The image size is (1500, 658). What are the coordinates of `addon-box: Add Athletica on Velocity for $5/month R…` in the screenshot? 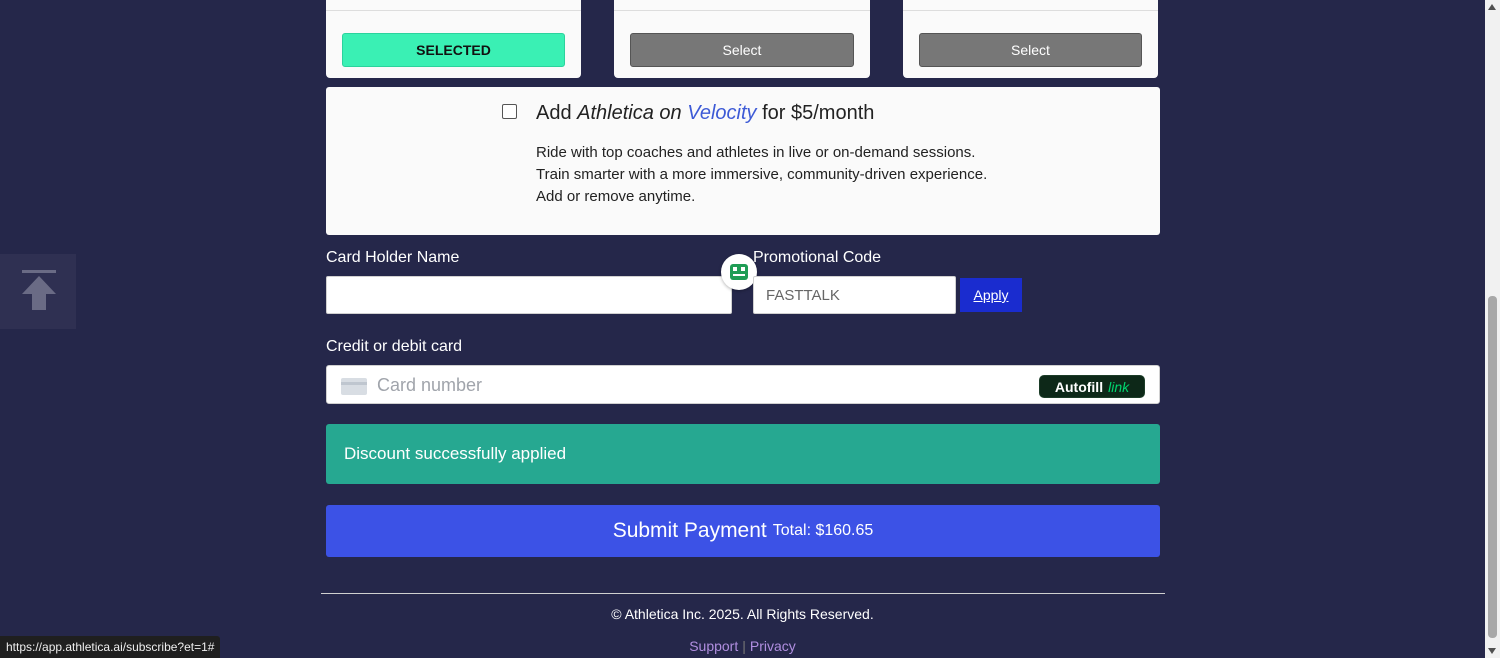 It's located at (743, 161).